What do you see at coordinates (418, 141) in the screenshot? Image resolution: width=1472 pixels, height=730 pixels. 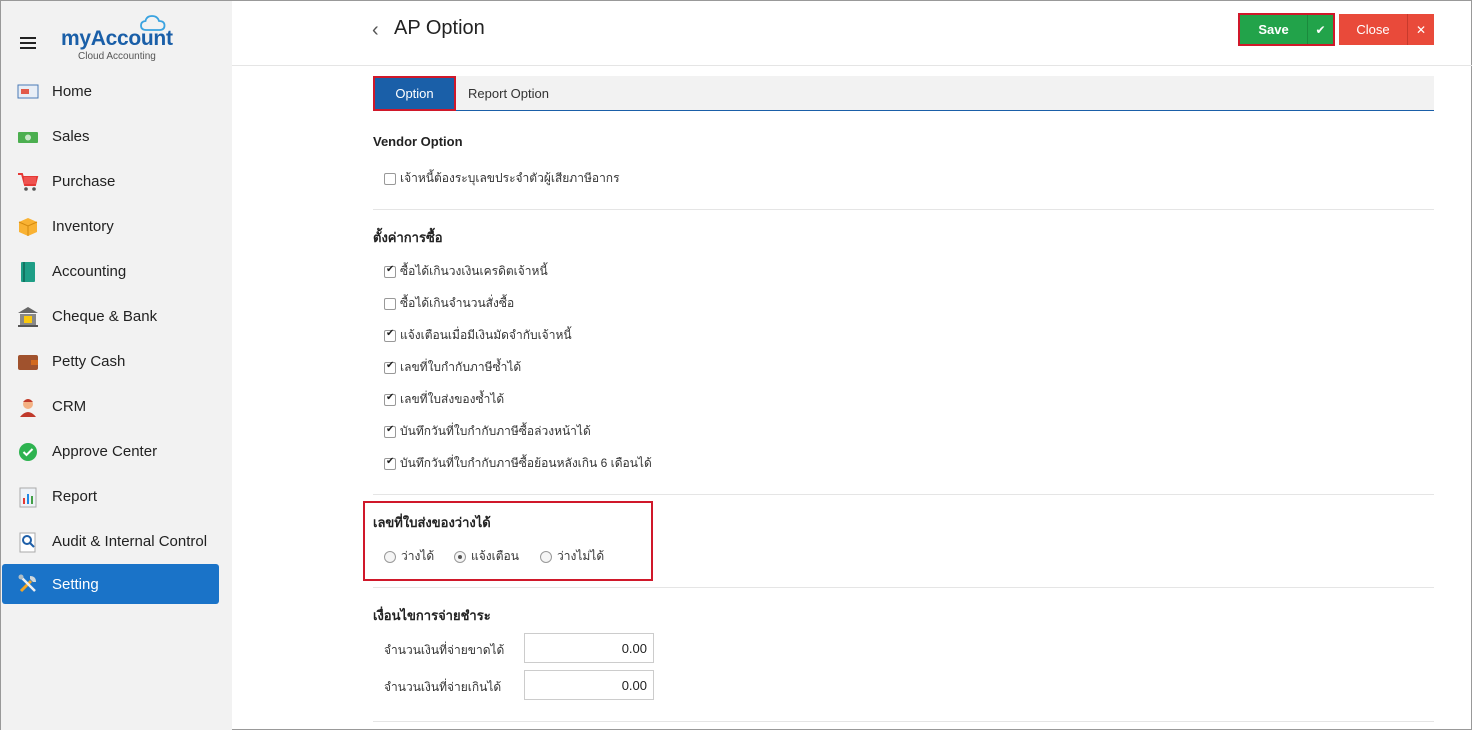 I see `vendor-option-title: Vendor Option` at bounding box center [418, 141].